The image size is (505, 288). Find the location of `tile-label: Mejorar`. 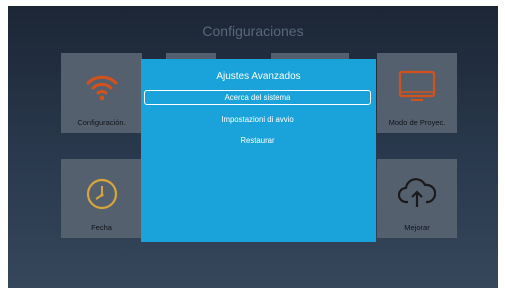

tile-label: Mejorar is located at coordinates (417, 227).